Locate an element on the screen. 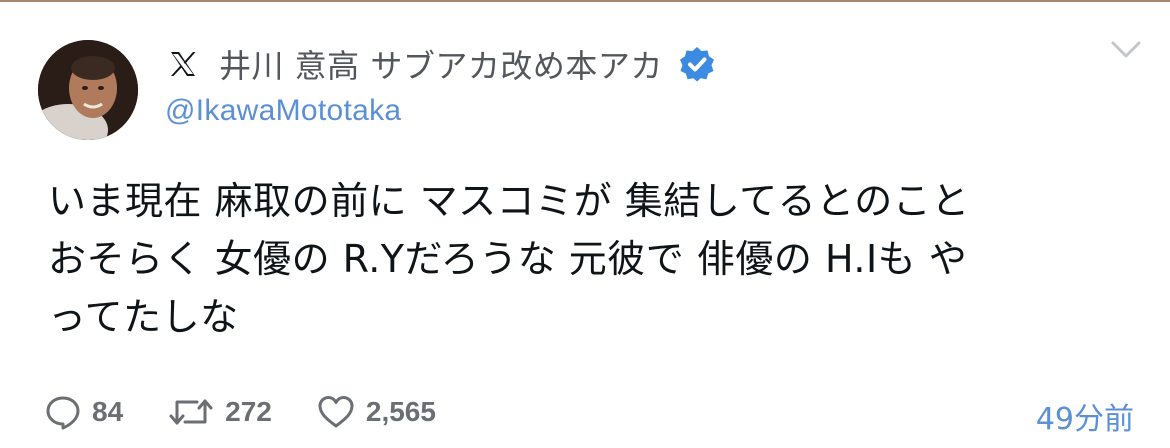 This screenshot has height=448, width=1170. name-row: 井川 意高 サブアカ改め本アカ is located at coordinates (615, 64).